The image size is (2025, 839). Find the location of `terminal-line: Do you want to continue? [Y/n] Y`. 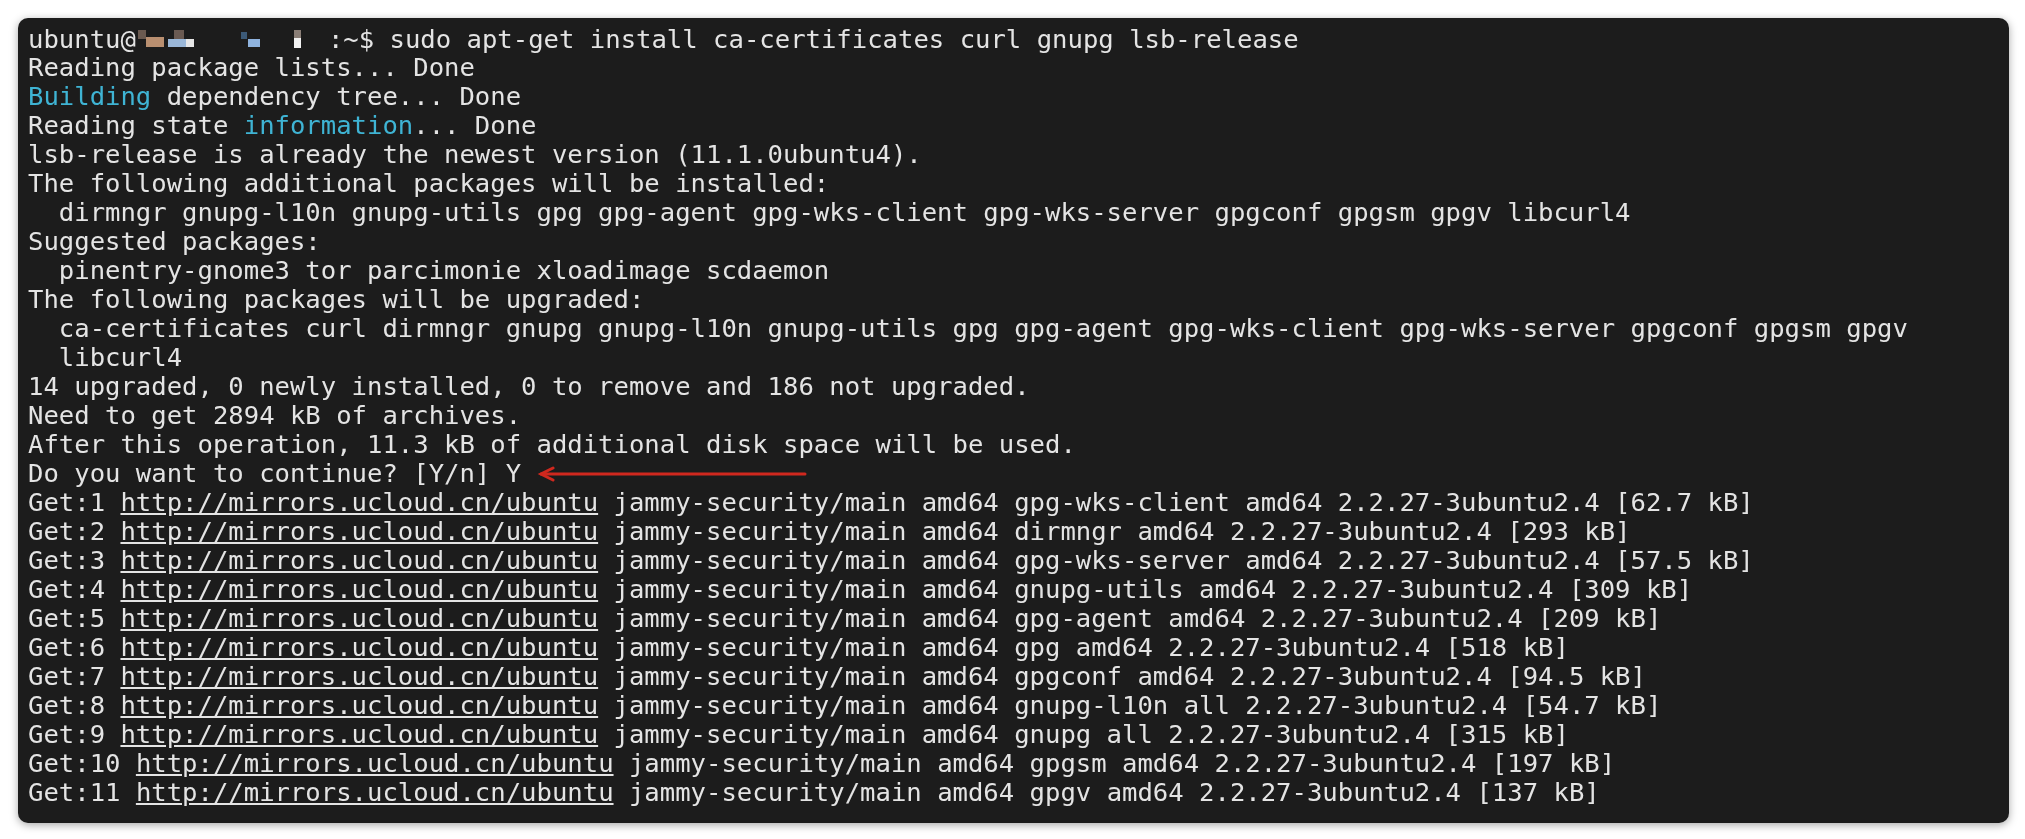

terminal-line: Do you want to continue? [Y/n] Y is located at coordinates (275, 473).